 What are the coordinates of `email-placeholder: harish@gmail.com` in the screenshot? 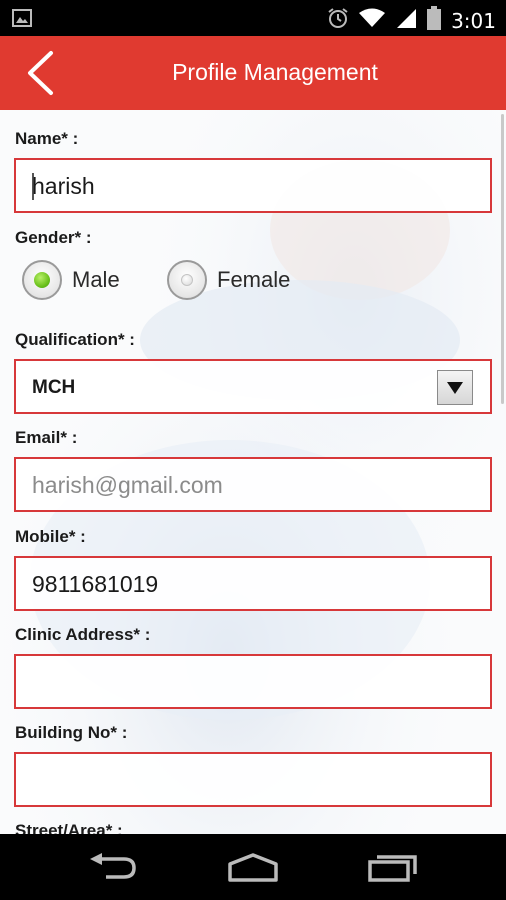 It's located at (127, 485).